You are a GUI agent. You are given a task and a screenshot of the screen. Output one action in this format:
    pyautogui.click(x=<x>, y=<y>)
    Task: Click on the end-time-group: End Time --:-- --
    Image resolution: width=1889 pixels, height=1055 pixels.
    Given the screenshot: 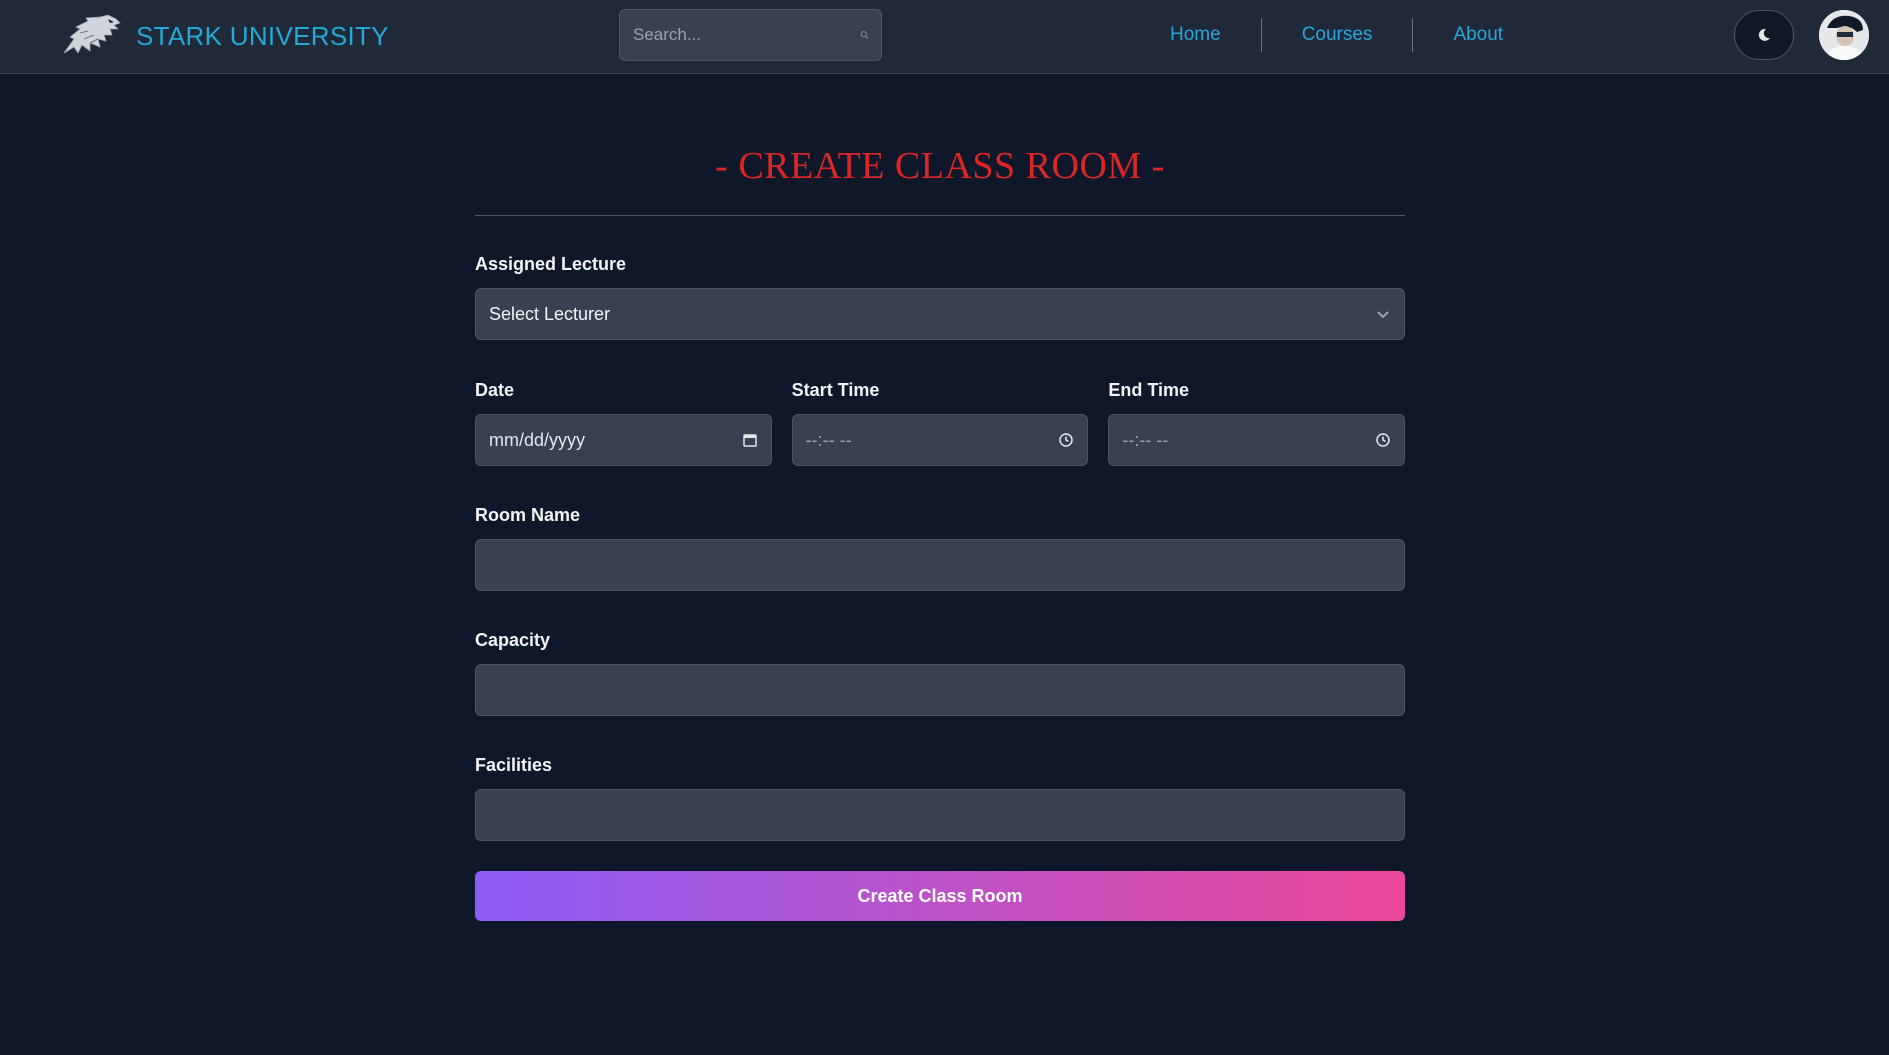 What is the action you would take?
    pyautogui.click(x=1257, y=422)
    